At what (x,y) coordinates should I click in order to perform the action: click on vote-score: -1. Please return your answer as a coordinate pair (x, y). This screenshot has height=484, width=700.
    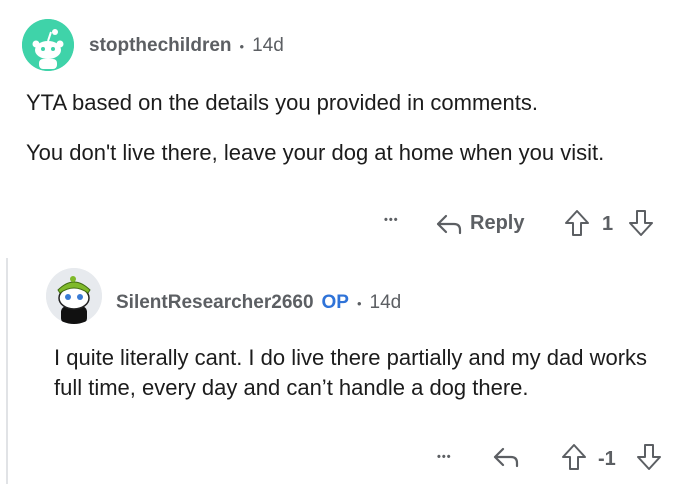
    Looking at the image, I should click on (607, 459).